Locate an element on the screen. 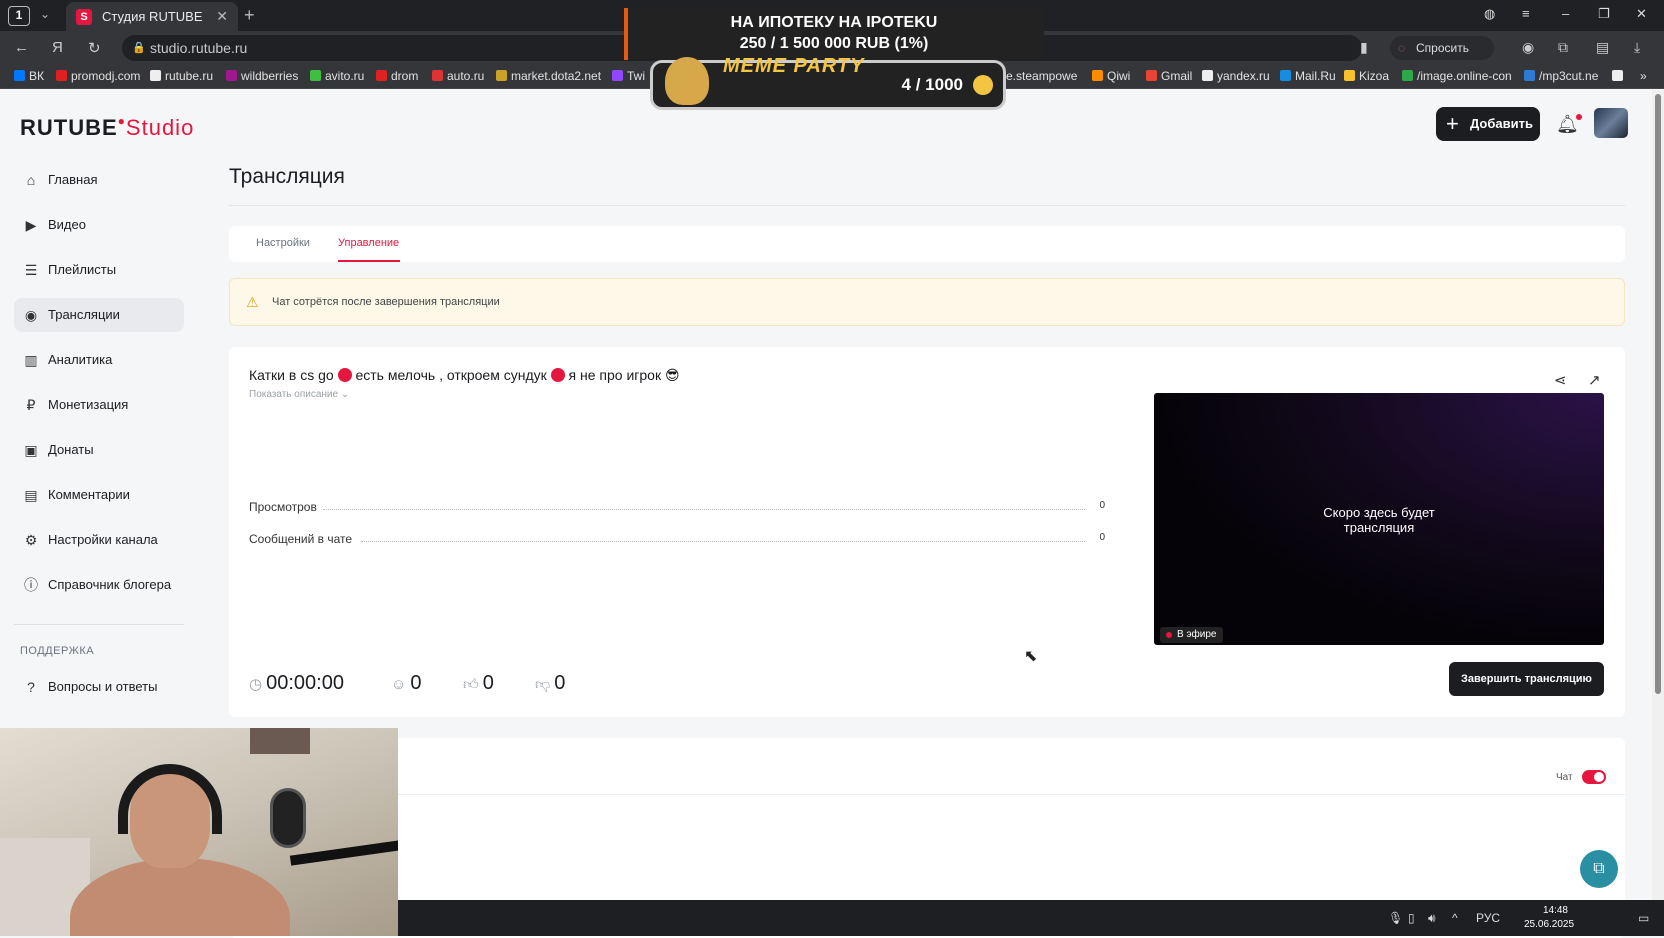 The image size is (1664, 938). language-indicator: РУС is located at coordinates (1488, 918).